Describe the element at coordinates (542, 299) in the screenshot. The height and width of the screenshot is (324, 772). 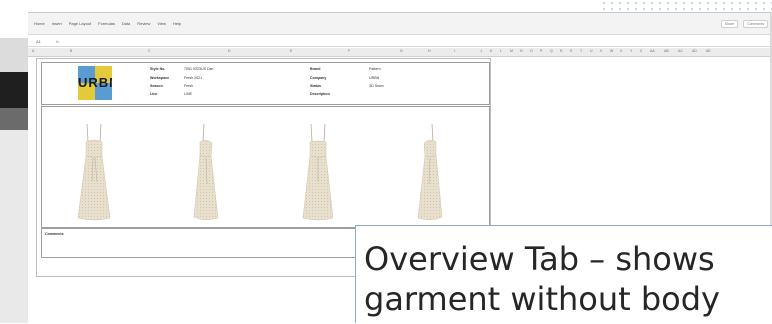
I see `caption-line-2: garment without body` at that location.